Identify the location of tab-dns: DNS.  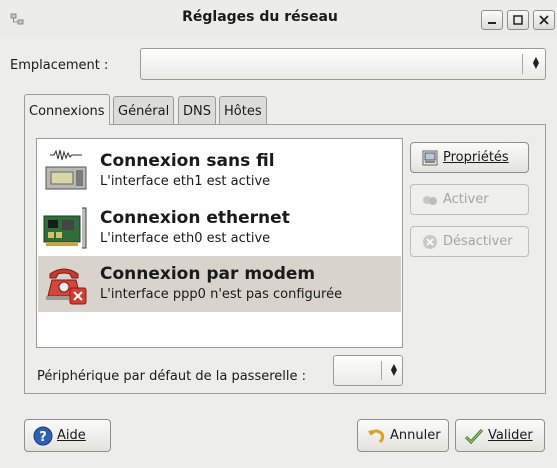
(197, 110).